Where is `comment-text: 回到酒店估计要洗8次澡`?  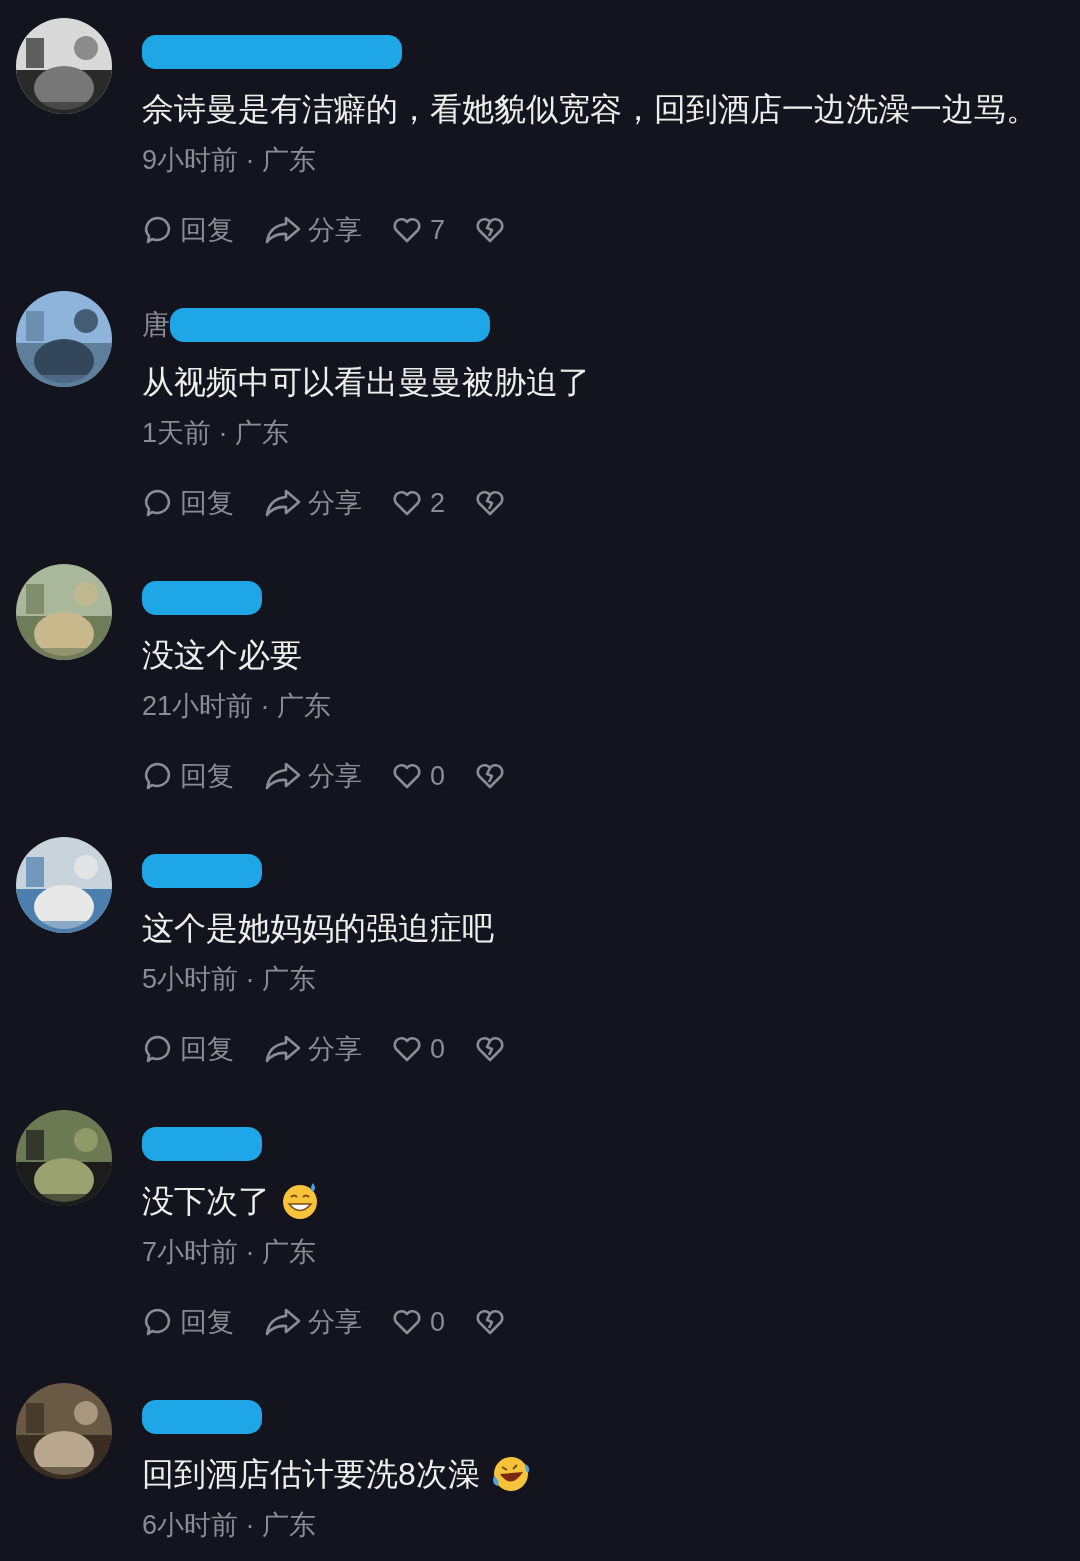 comment-text: 回到酒店估计要洗8次澡 is located at coordinates (311, 1474).